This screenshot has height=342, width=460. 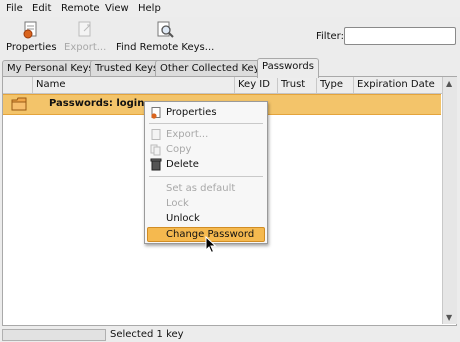 I want to click on menu-item-label: Set as default, so click(x=201, y=188).